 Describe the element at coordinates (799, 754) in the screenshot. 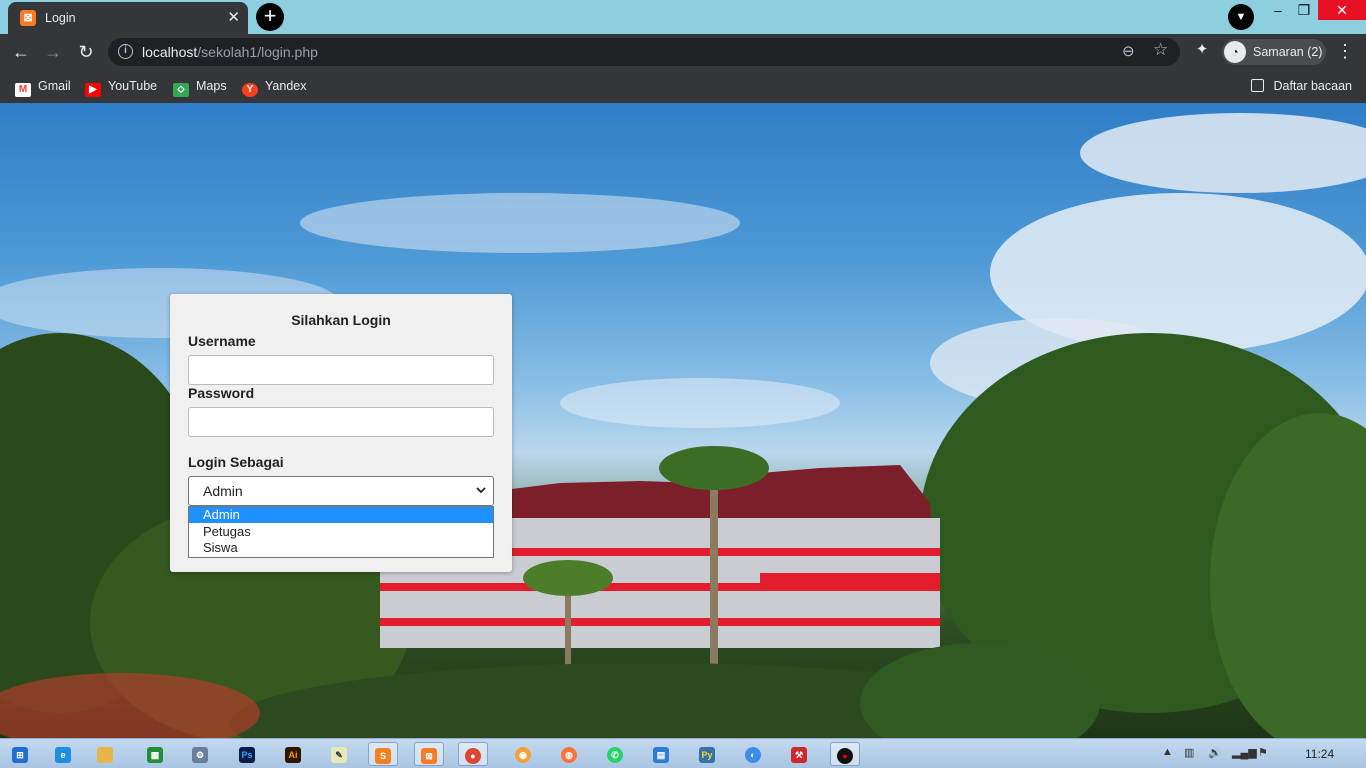

I see `tools-app-icon: ⚒` at that location.